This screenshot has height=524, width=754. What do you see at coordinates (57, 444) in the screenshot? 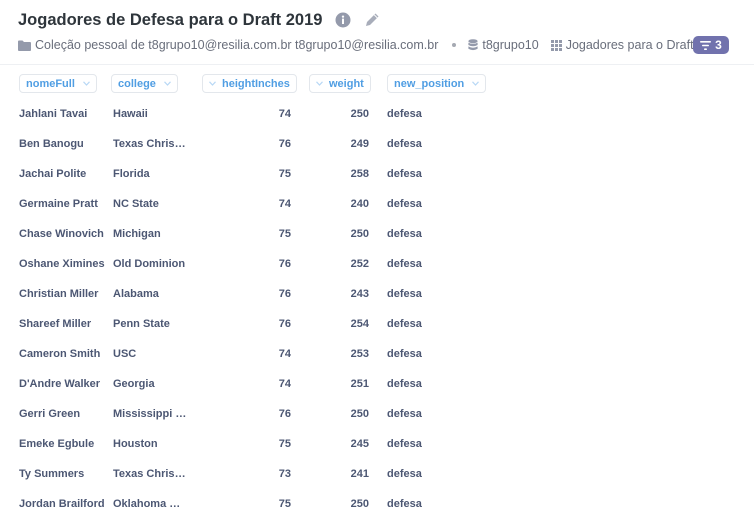
I see `cell-nomeFull: Emeke Egbule` at bounding box center [57, 444].